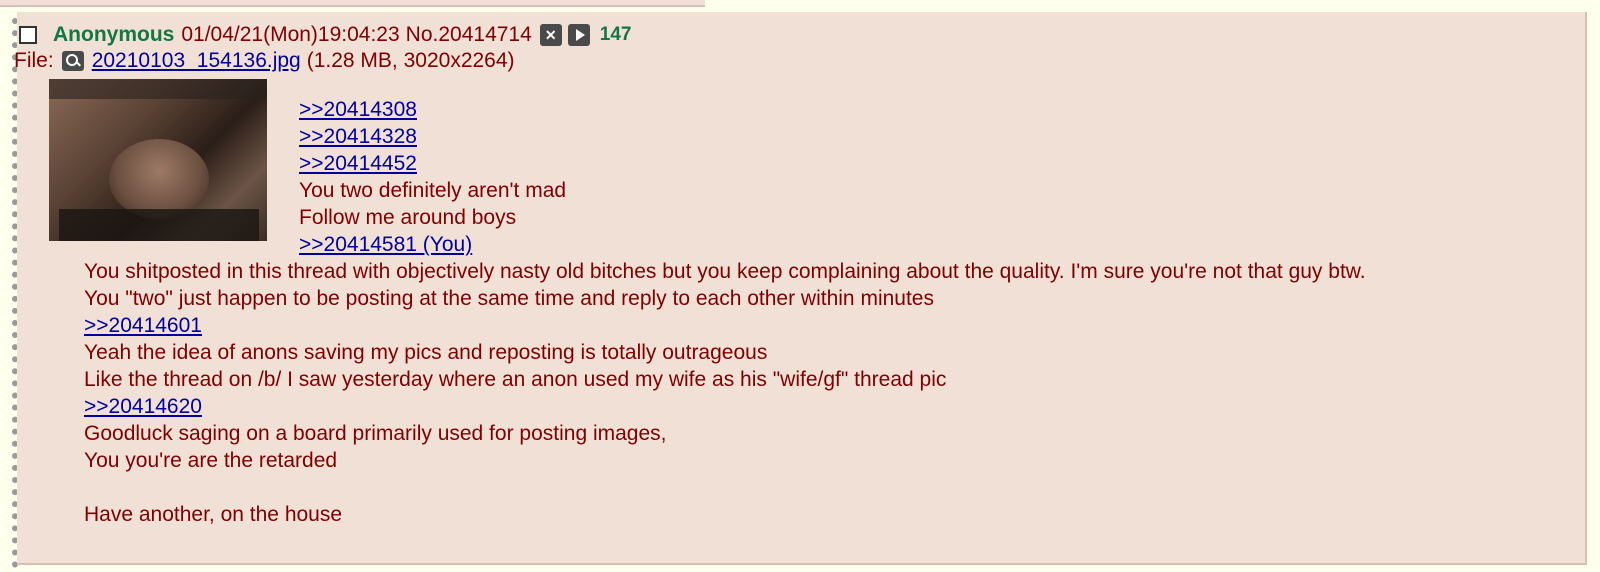  Describe the element at coordinates (196, 61) in the screenshot. I see `file-name-link: 20210103_154136.jpg` at that location.